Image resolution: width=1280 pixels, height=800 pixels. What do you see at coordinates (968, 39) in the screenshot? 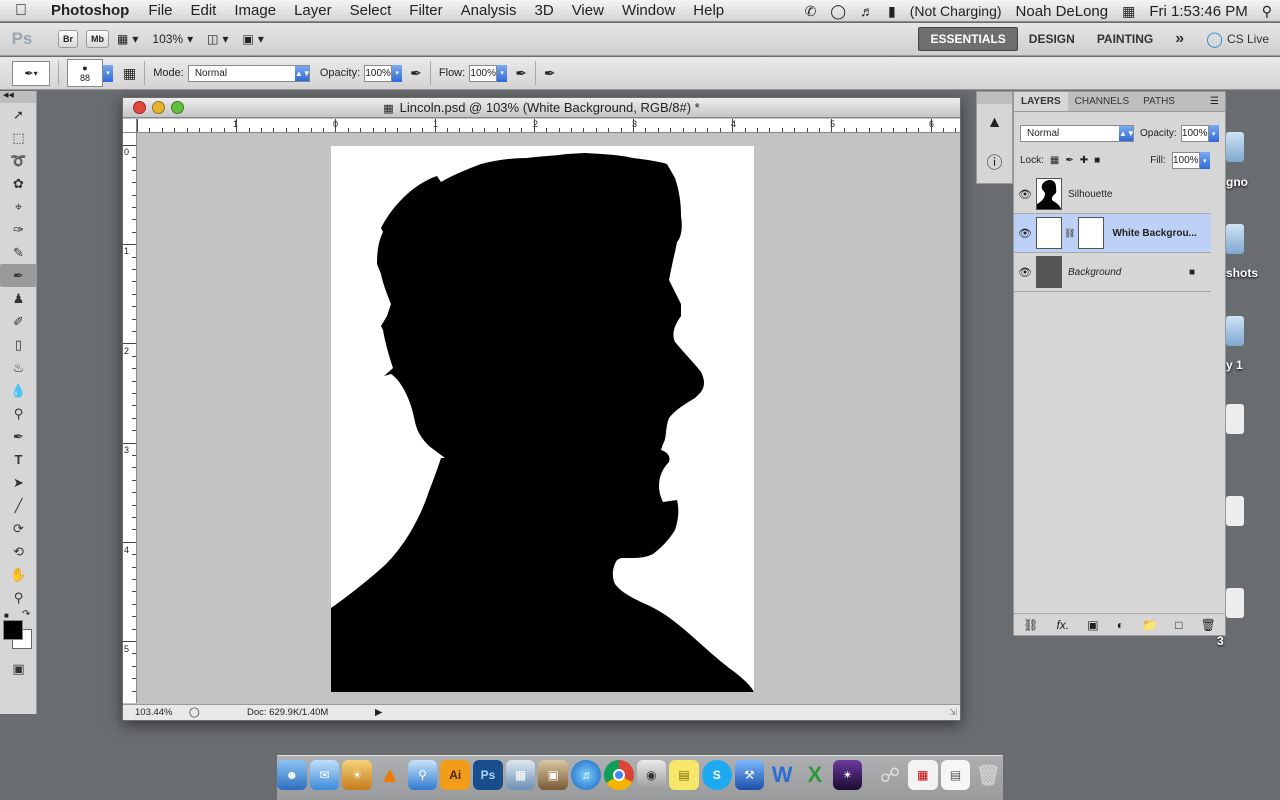
I see `workspace-essentials: ESSENTIALS` at bounding box center [968, 39].